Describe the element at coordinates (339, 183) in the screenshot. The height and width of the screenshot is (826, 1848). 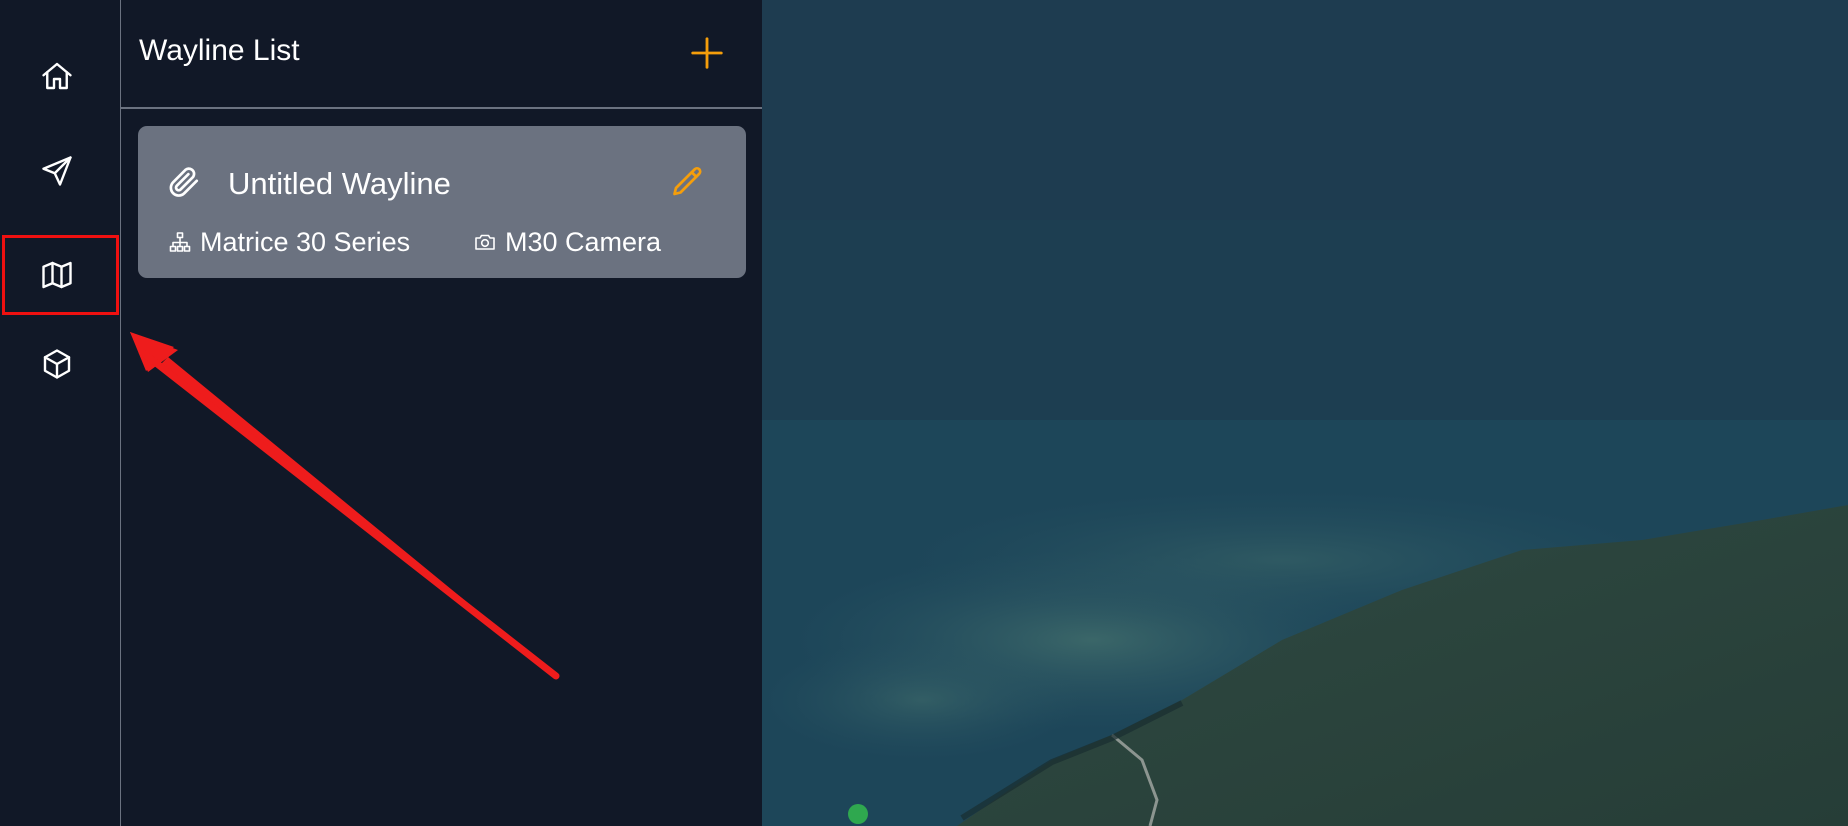
I see `wayline-name: Untitled Wayline` at that location.